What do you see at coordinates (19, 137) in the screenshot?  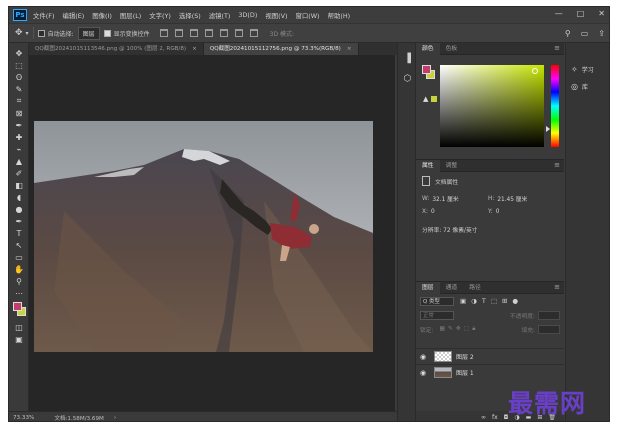 I see `healing-brush-icon: ✚` at bounding box center [19, 137].